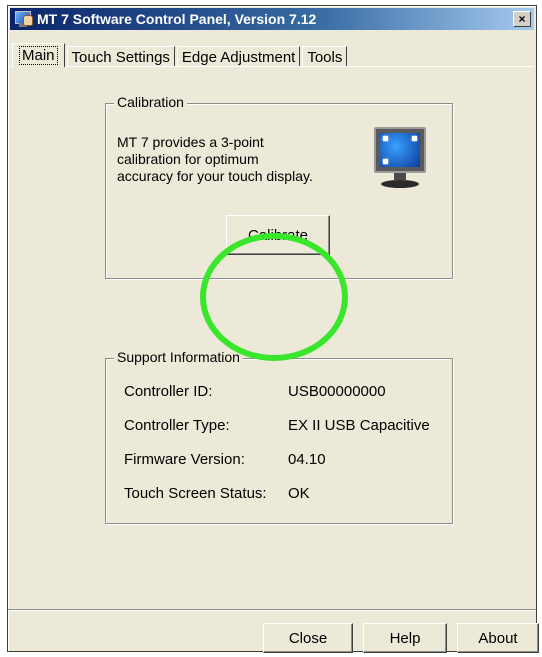  Describe the element at coordinates (308, 638) in the screenshot. I see `close-button: Close` at that location.